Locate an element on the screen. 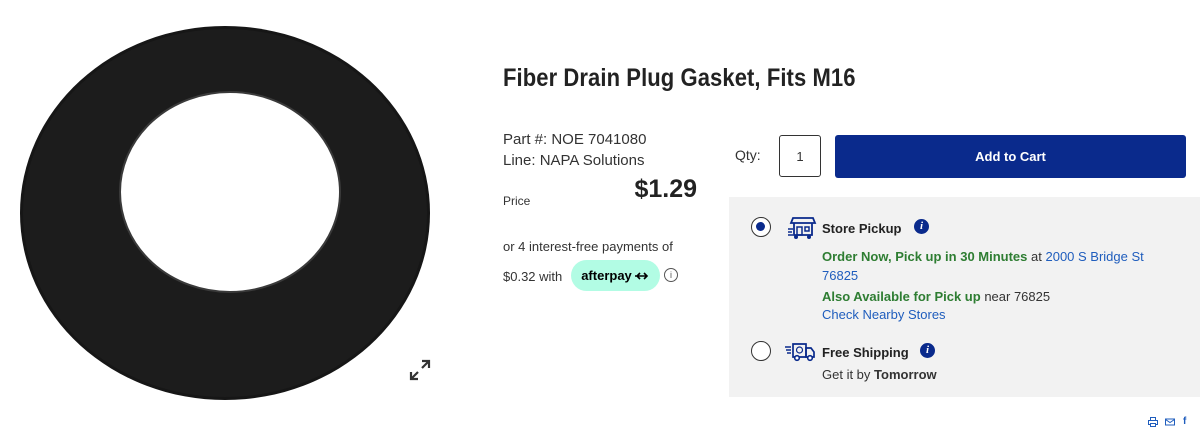 This screenshot has width=1200, height=427. delivery-day: Tomorrow is located at coordinates (905, 374).